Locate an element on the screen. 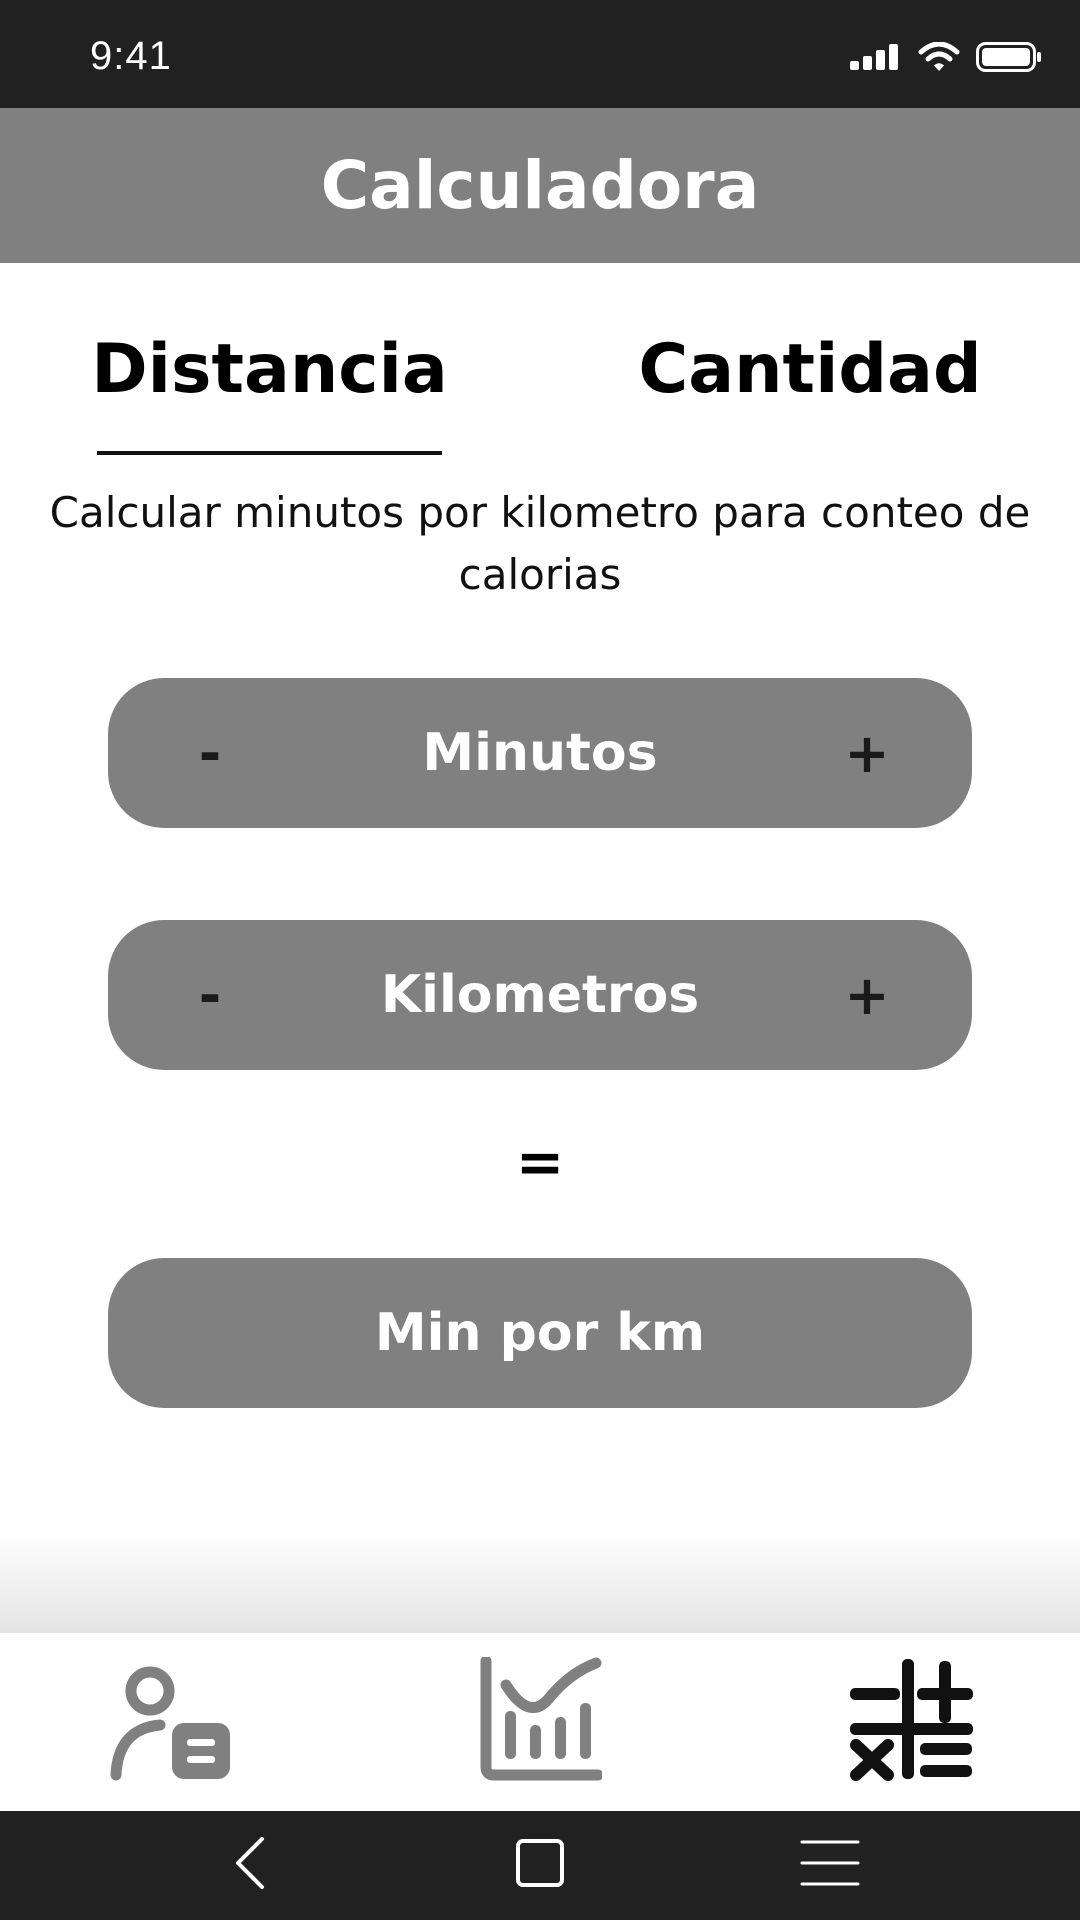 The height and width of the screenshot is (1920, 1080). nav-profile is located at coordinates (170, 1721).